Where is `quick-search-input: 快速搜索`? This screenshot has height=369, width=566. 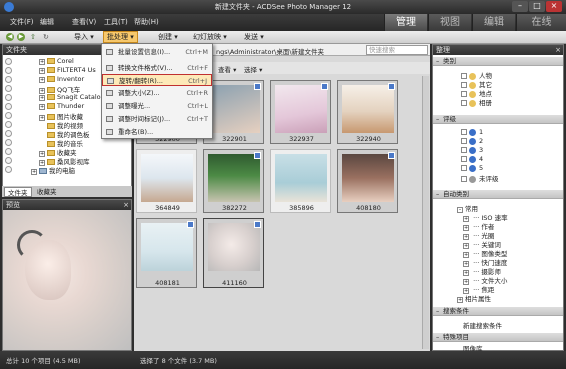 quick-search-input: 快速搜索 is located at coordinates (397, 50).